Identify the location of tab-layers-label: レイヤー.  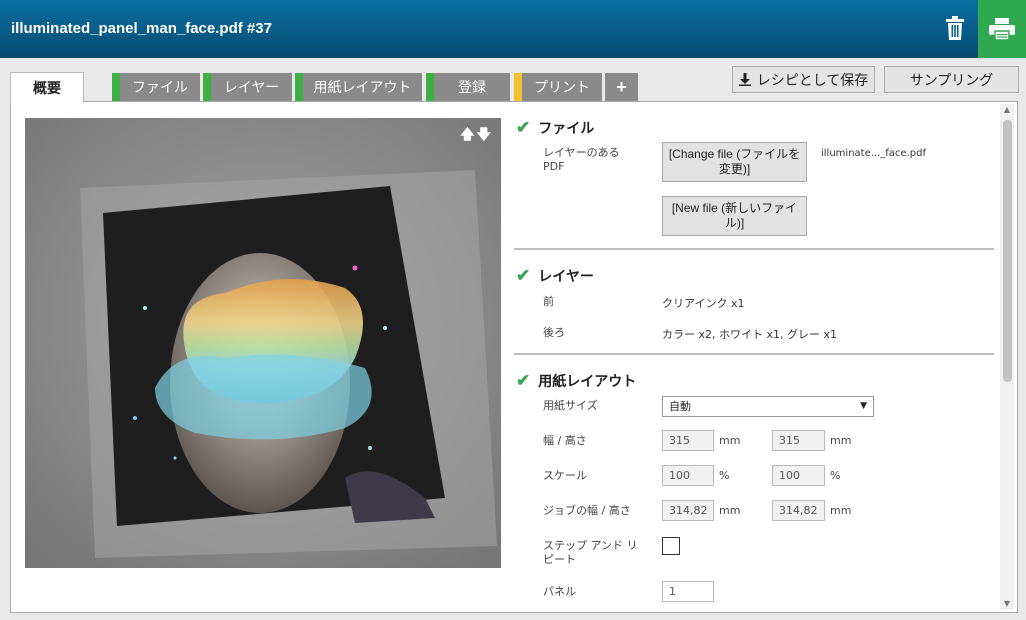
(251, 87).